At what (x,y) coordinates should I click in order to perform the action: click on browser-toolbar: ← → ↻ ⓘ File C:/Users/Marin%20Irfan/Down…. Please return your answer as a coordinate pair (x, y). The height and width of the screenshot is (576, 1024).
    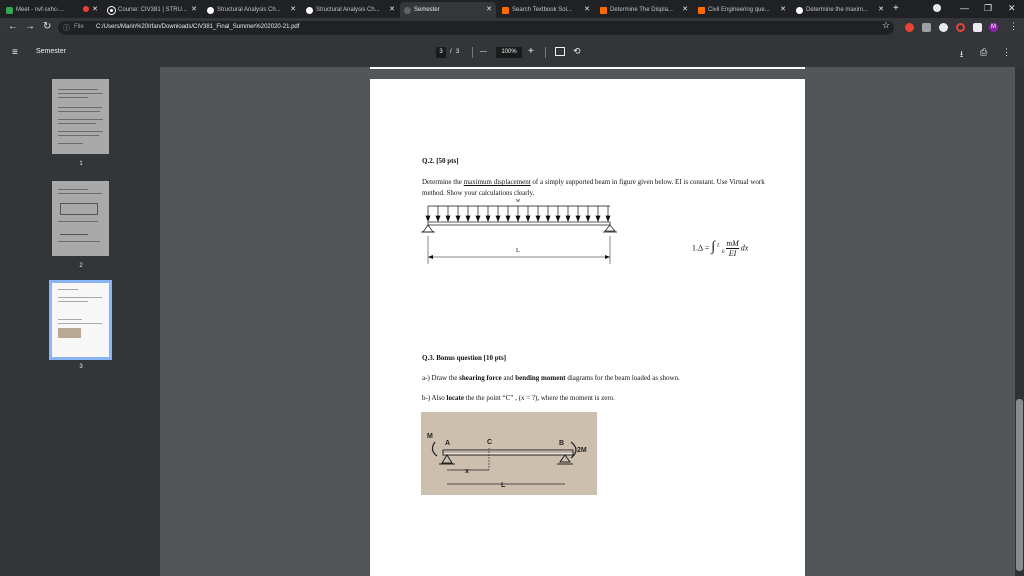
    Looking at the image, I should click on (512, 28).